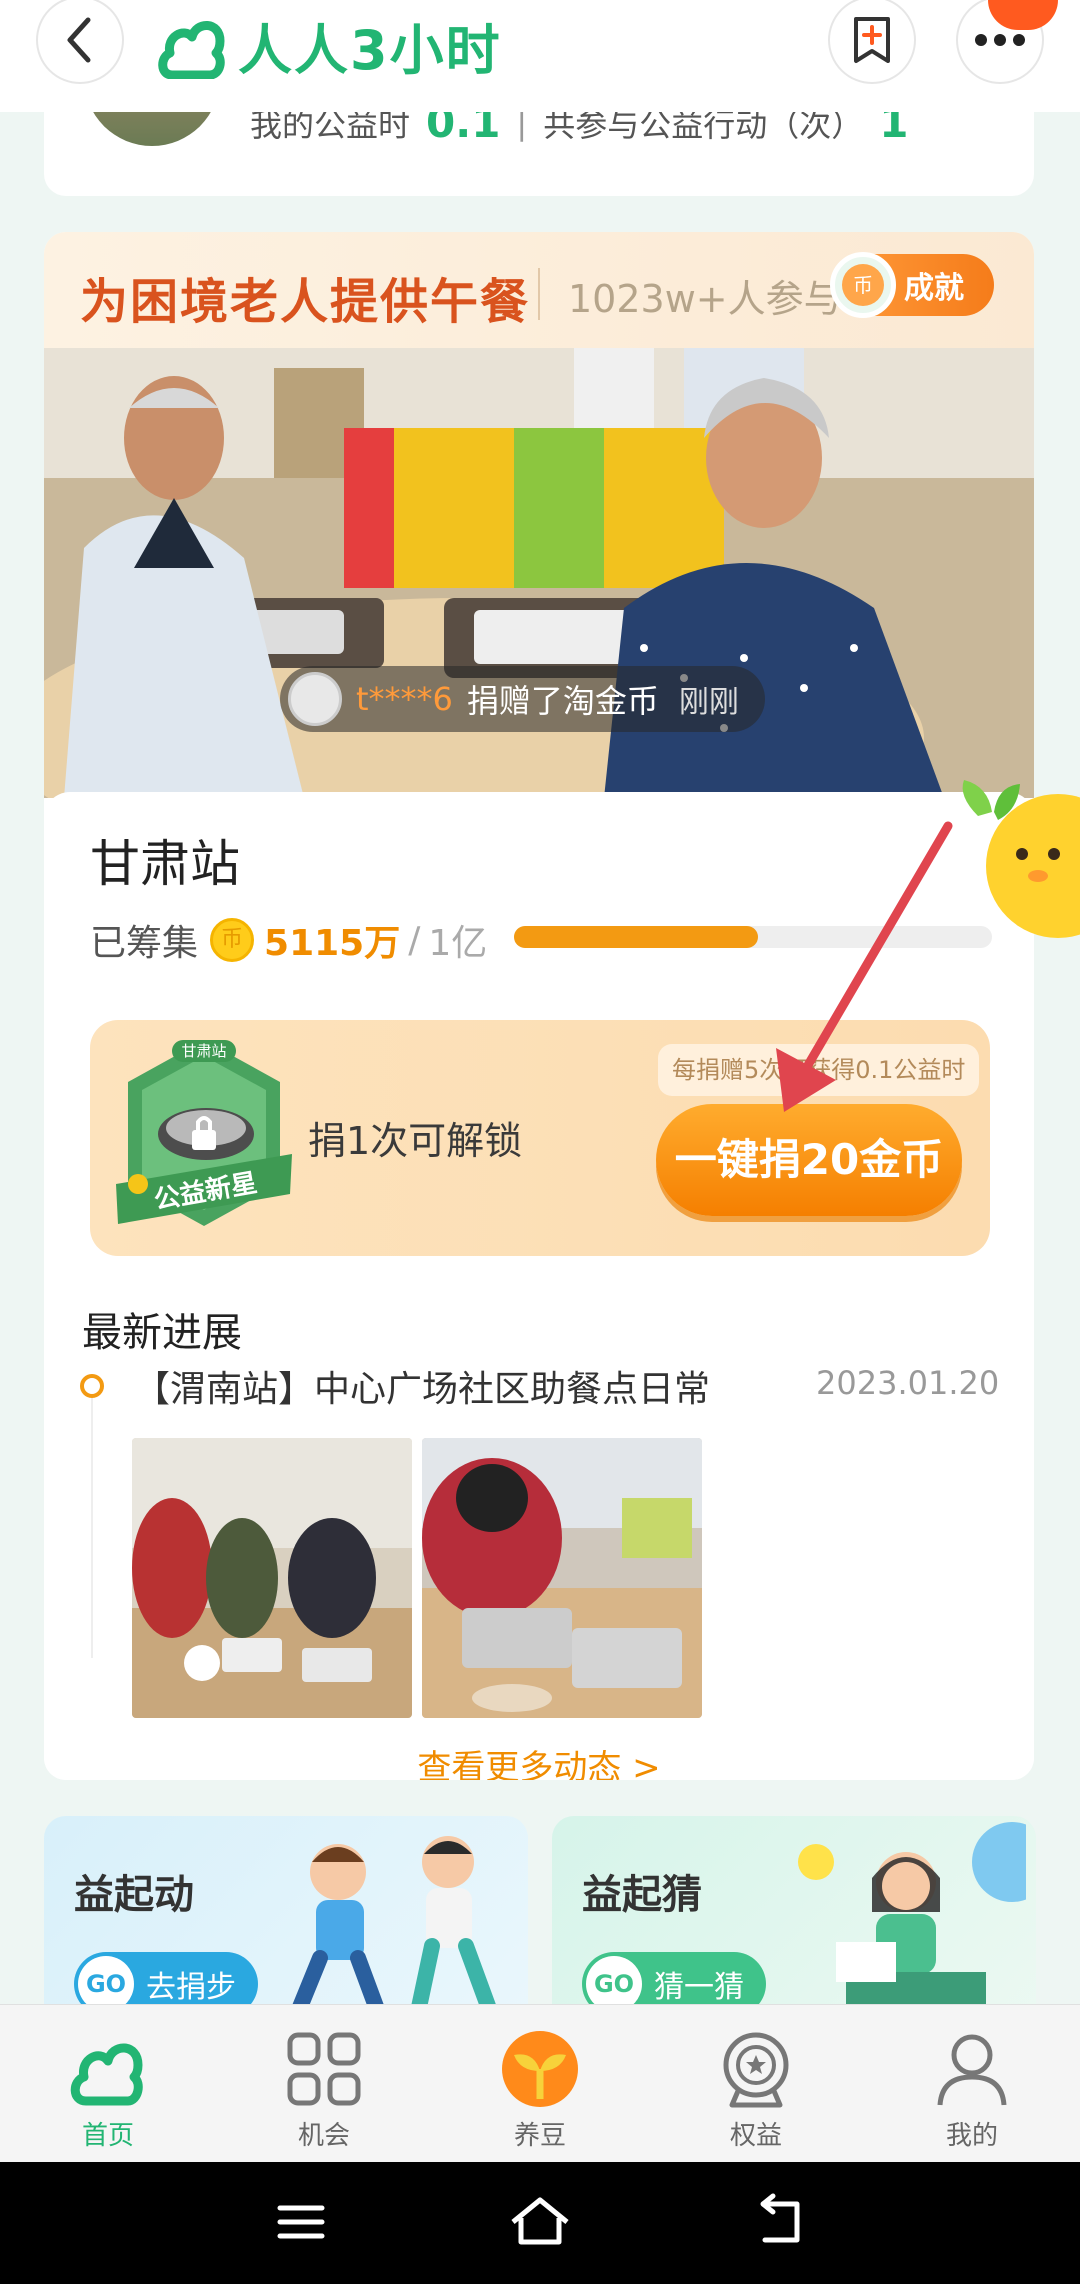  Describe the element at coordinates (819, 1070) in the screenshot. I see `donate-hint: 每捐赠5次可获得0.1公益时` at that location.